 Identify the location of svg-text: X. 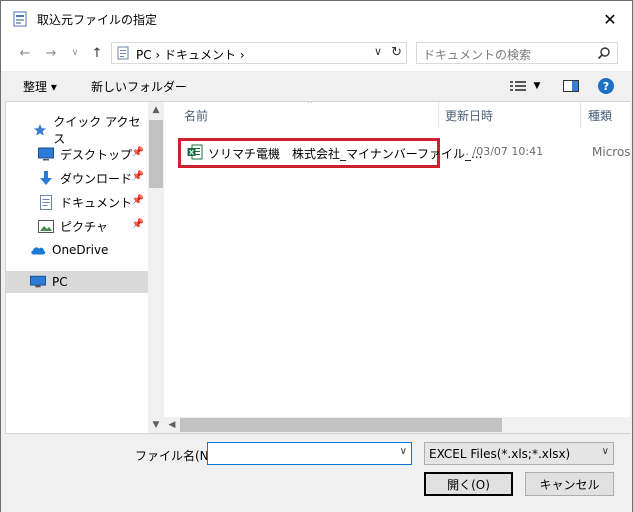
(191, 153).